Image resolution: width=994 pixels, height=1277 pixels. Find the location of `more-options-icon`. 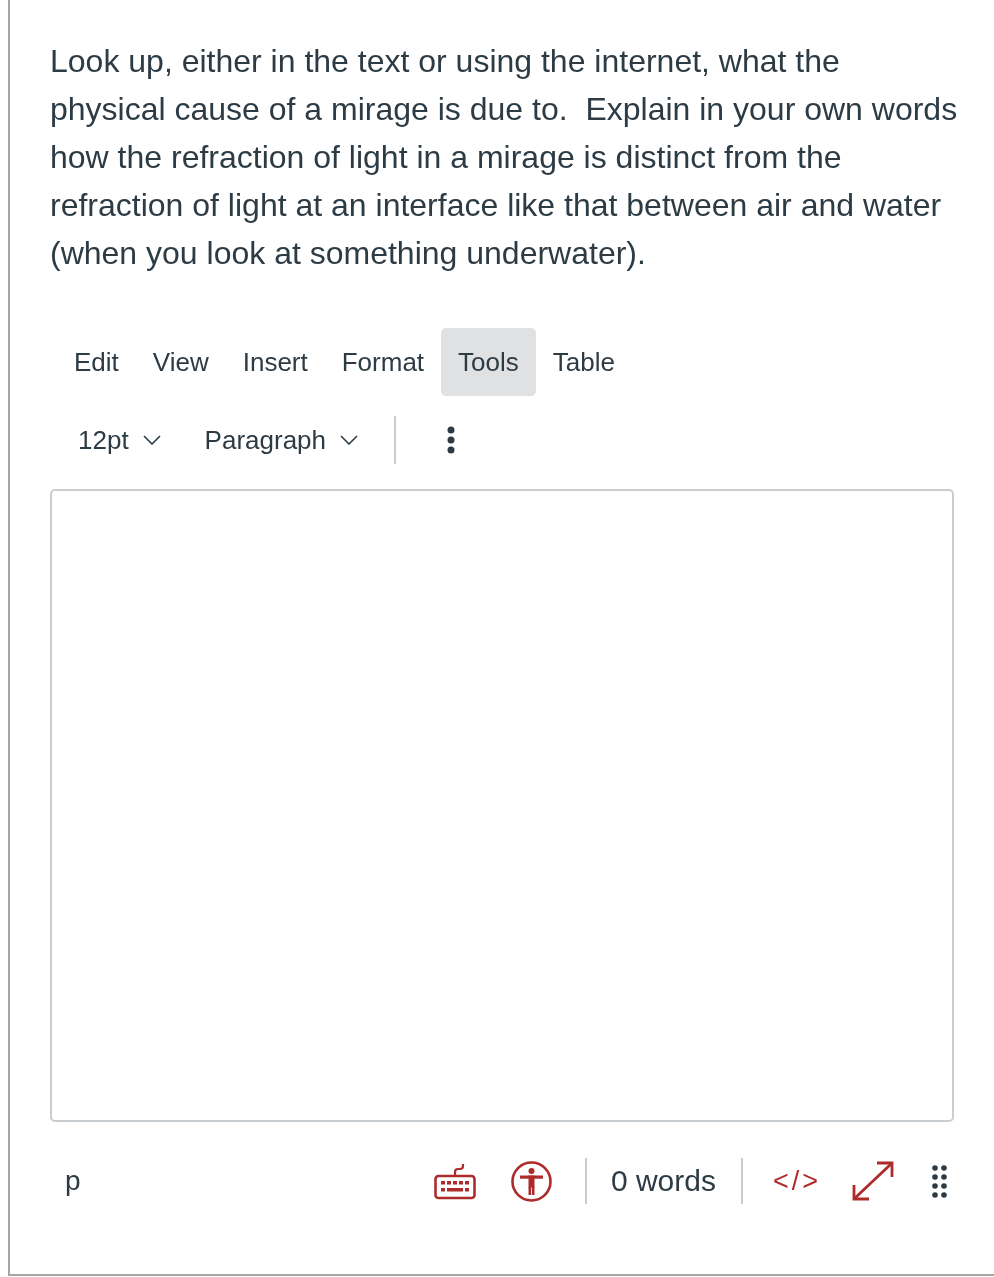

more-options-icon is located at coordinates (451, 440).